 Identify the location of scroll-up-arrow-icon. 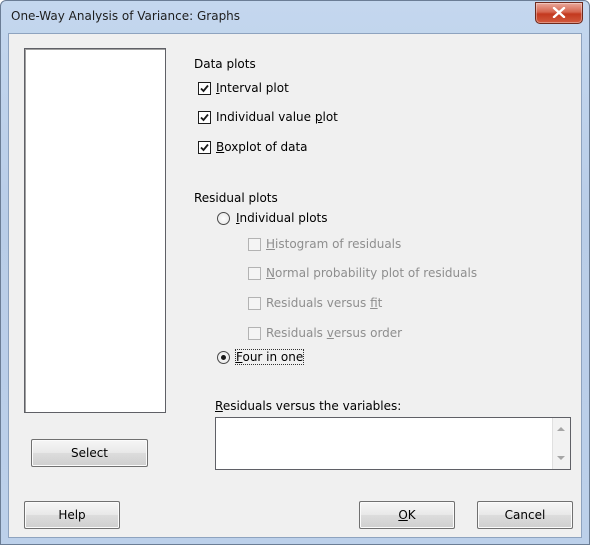
(561, 429).